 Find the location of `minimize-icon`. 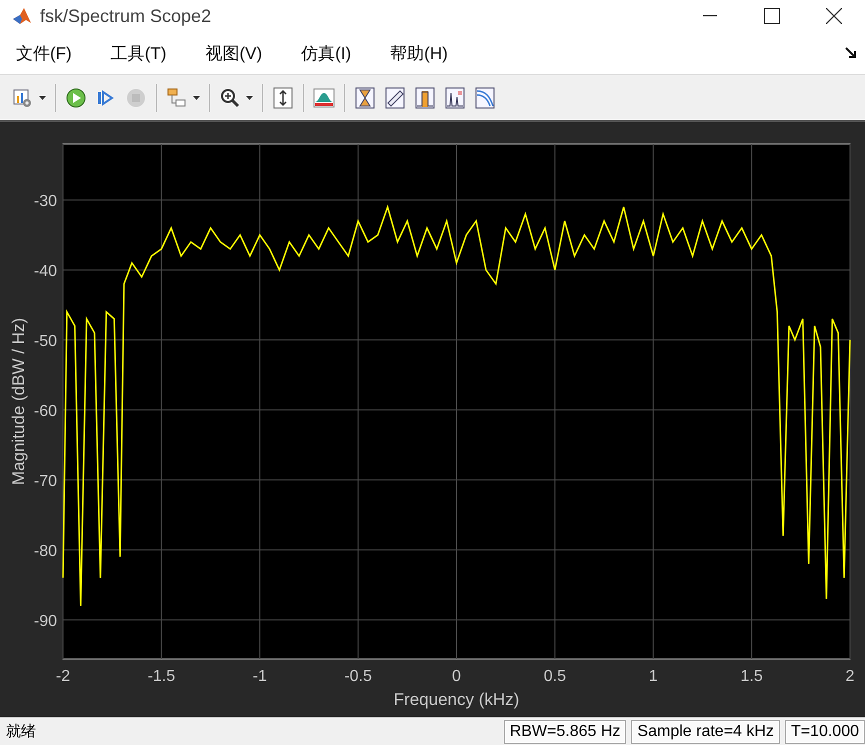

minimize-icon is located at coordinates (710, 16).